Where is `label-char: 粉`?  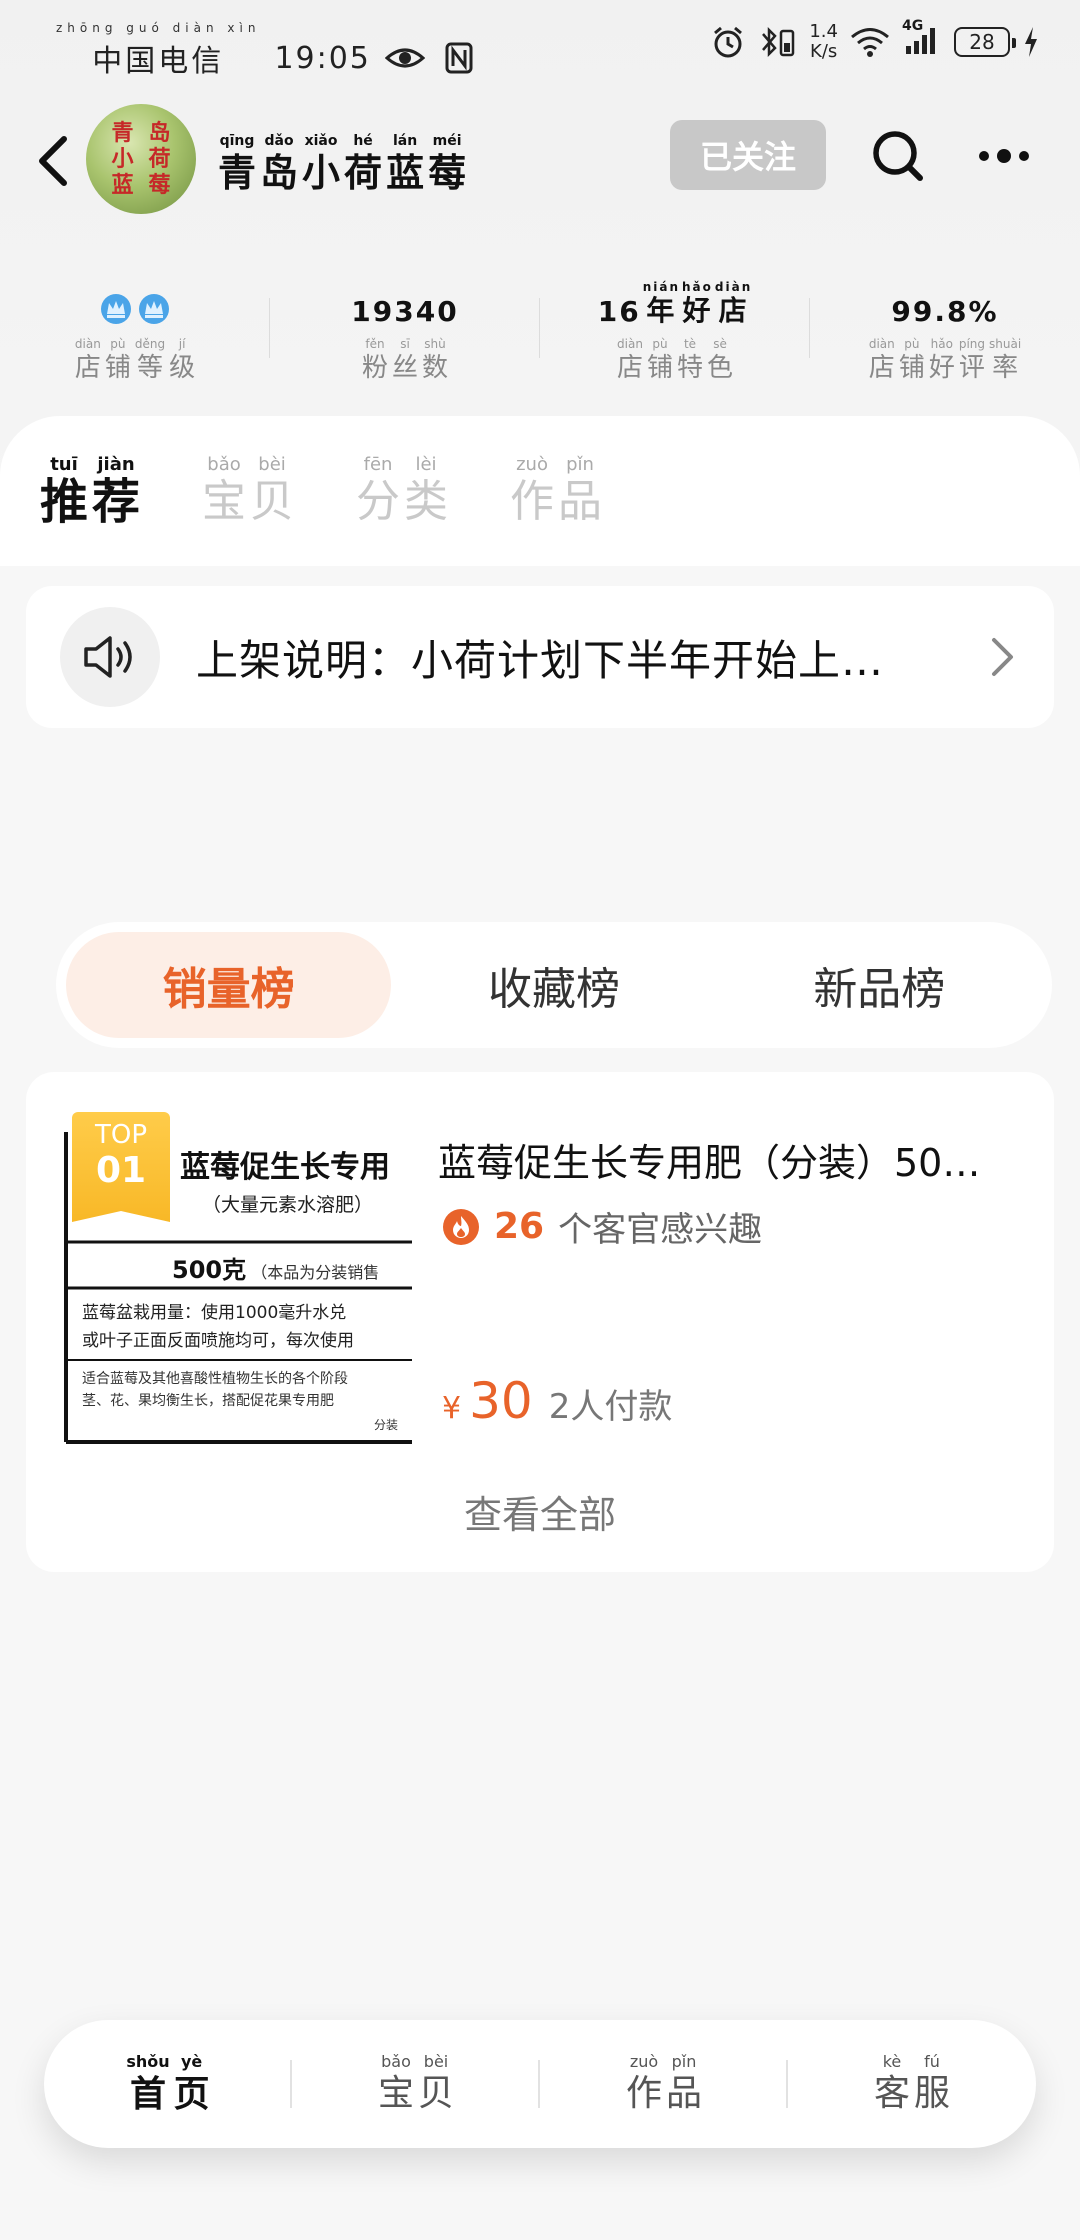 label-char: 粉 is located at coordinates (374, 368).